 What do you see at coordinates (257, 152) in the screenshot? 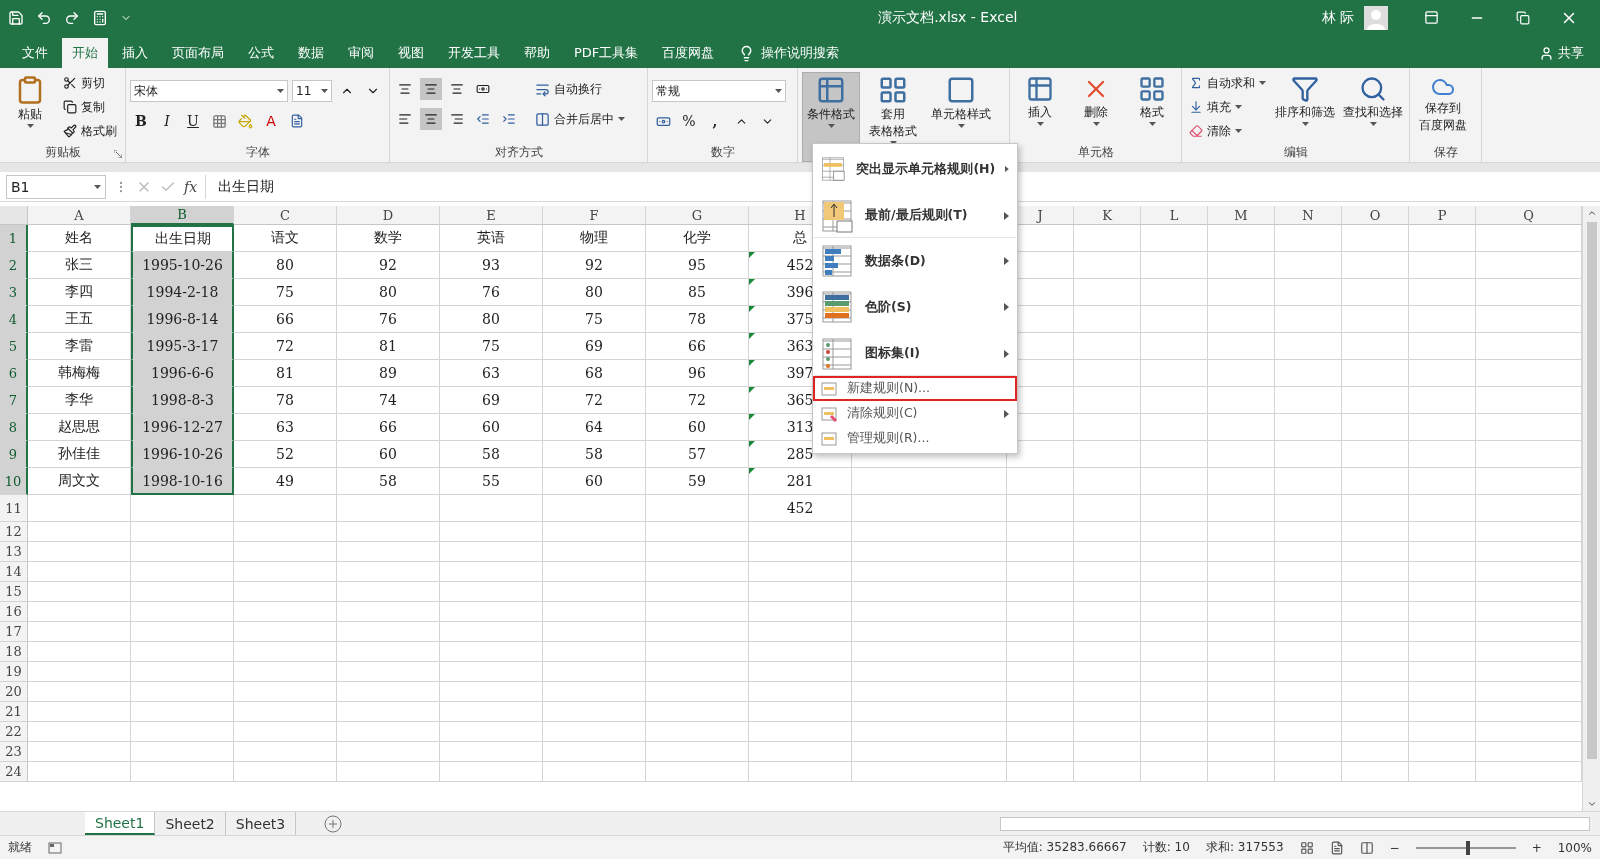
I see `group-label: 字体` at bounding box center [257, 152].